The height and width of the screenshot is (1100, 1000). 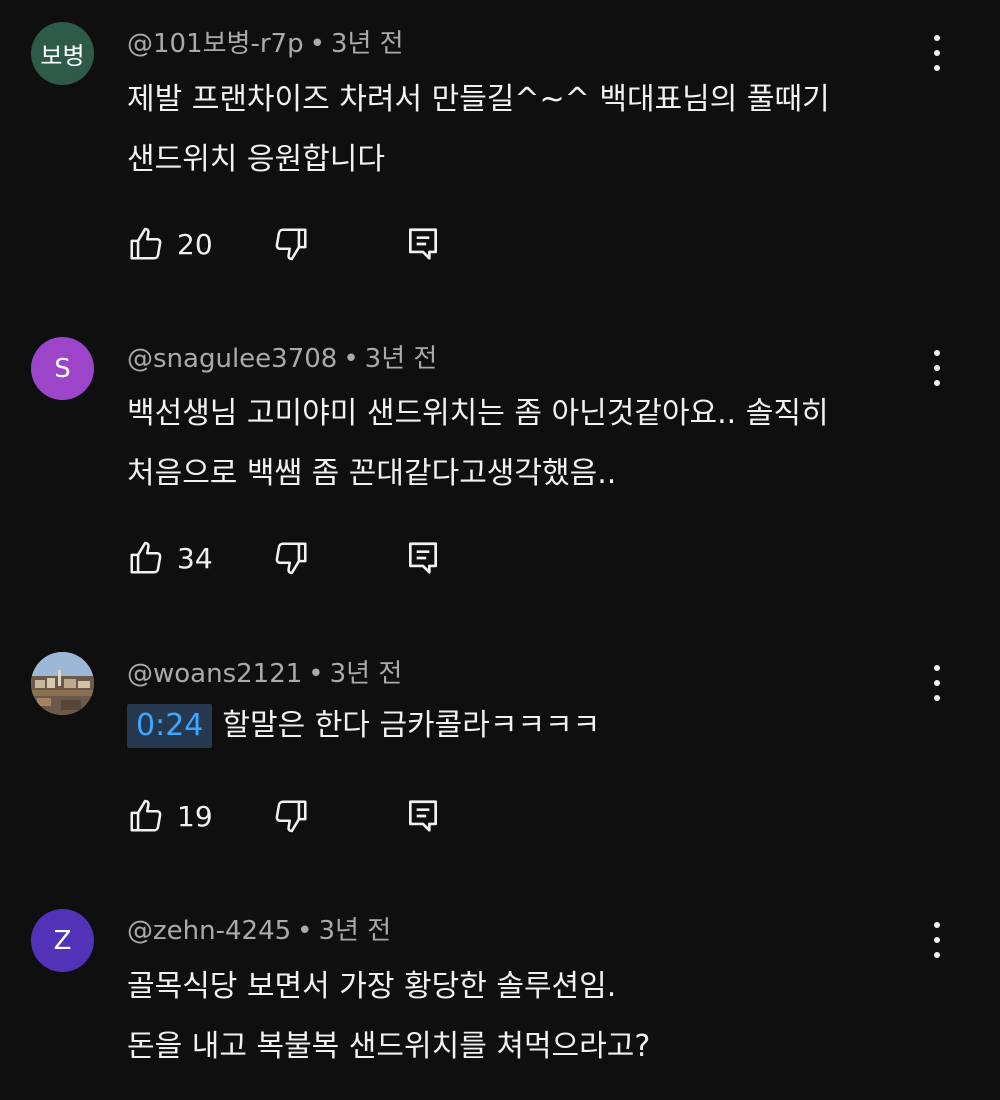 I want to click on comment-meta: @101보병-r7p • 3년 전, so click(x=265, y=44).